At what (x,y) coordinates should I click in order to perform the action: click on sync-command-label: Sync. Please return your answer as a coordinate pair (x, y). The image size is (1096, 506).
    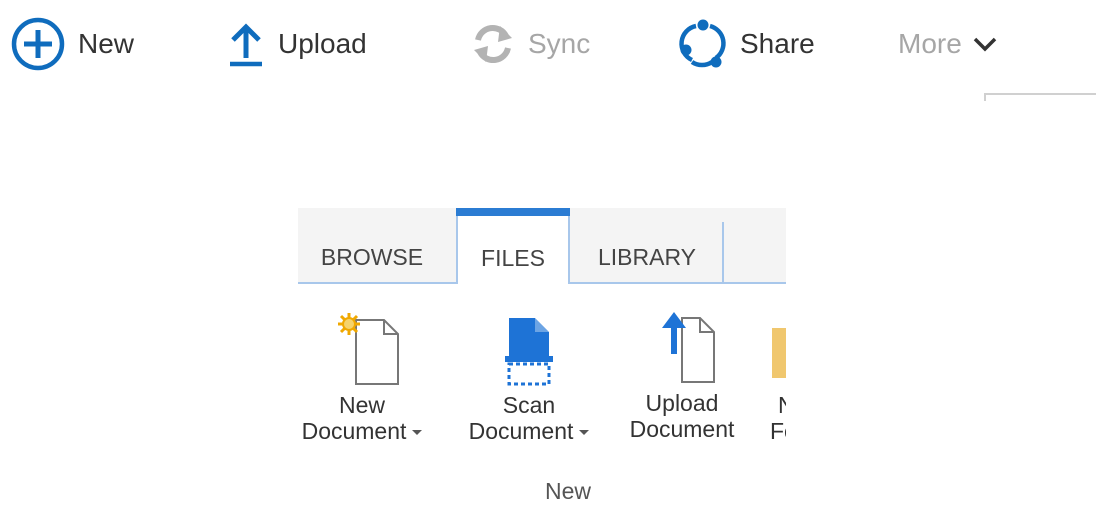
    Looking at the image, I should click on (559, 43).